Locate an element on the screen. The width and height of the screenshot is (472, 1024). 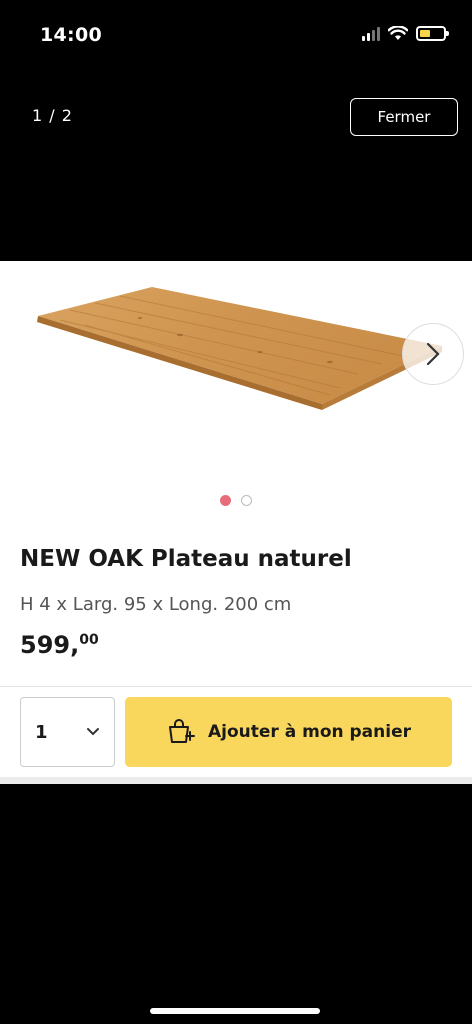
carousel-dot is located at coordinates (246, 500).